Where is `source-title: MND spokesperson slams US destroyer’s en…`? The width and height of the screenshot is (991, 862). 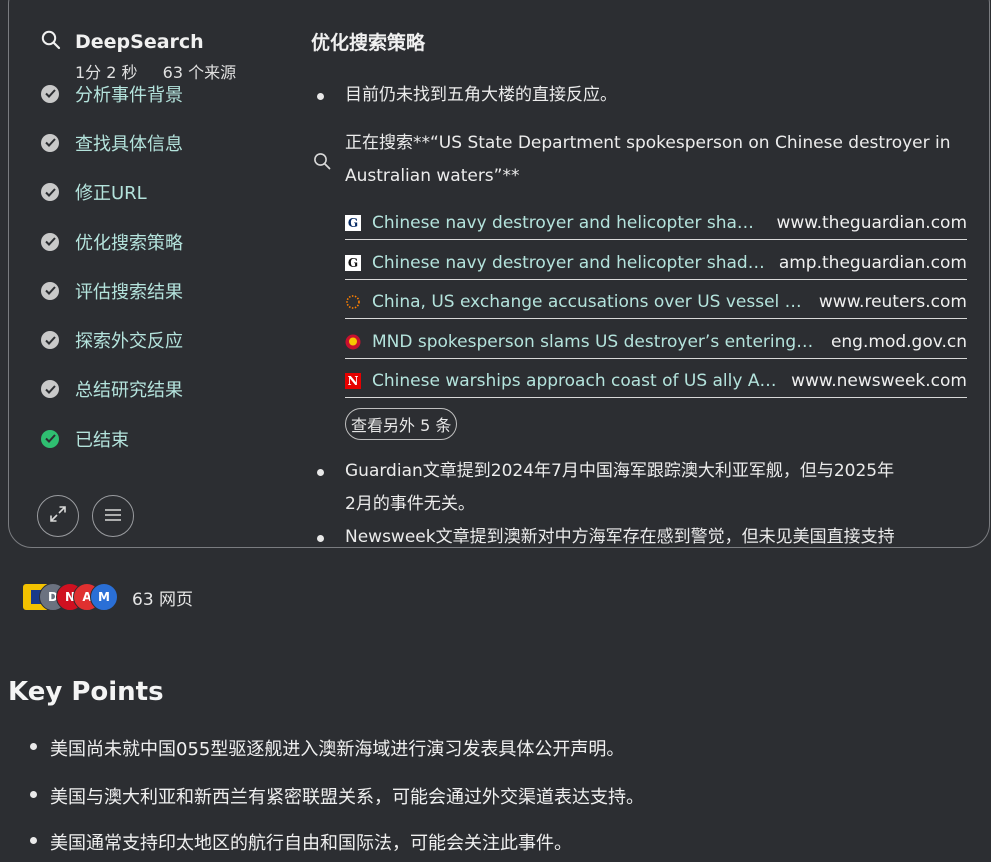
source-title: MND spokesperson slams US destroyer’s en… is located at coordinates (594, 342).